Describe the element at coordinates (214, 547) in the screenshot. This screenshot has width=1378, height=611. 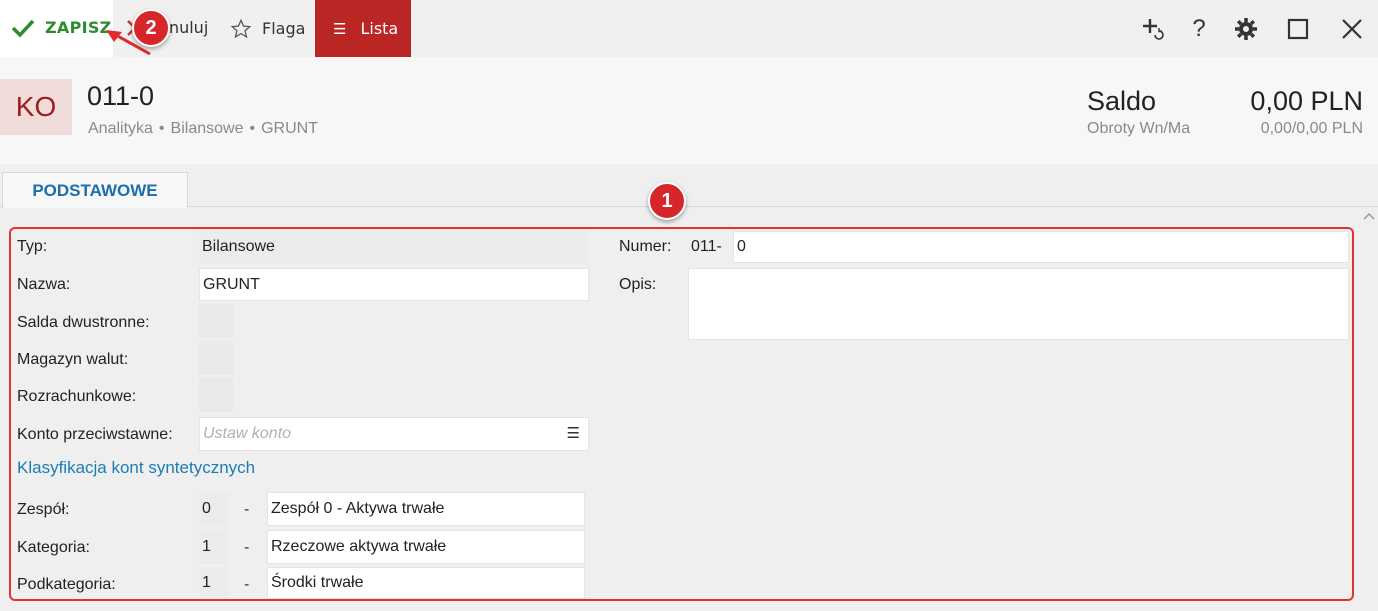
I see `kategoria-code: 1` at that location.